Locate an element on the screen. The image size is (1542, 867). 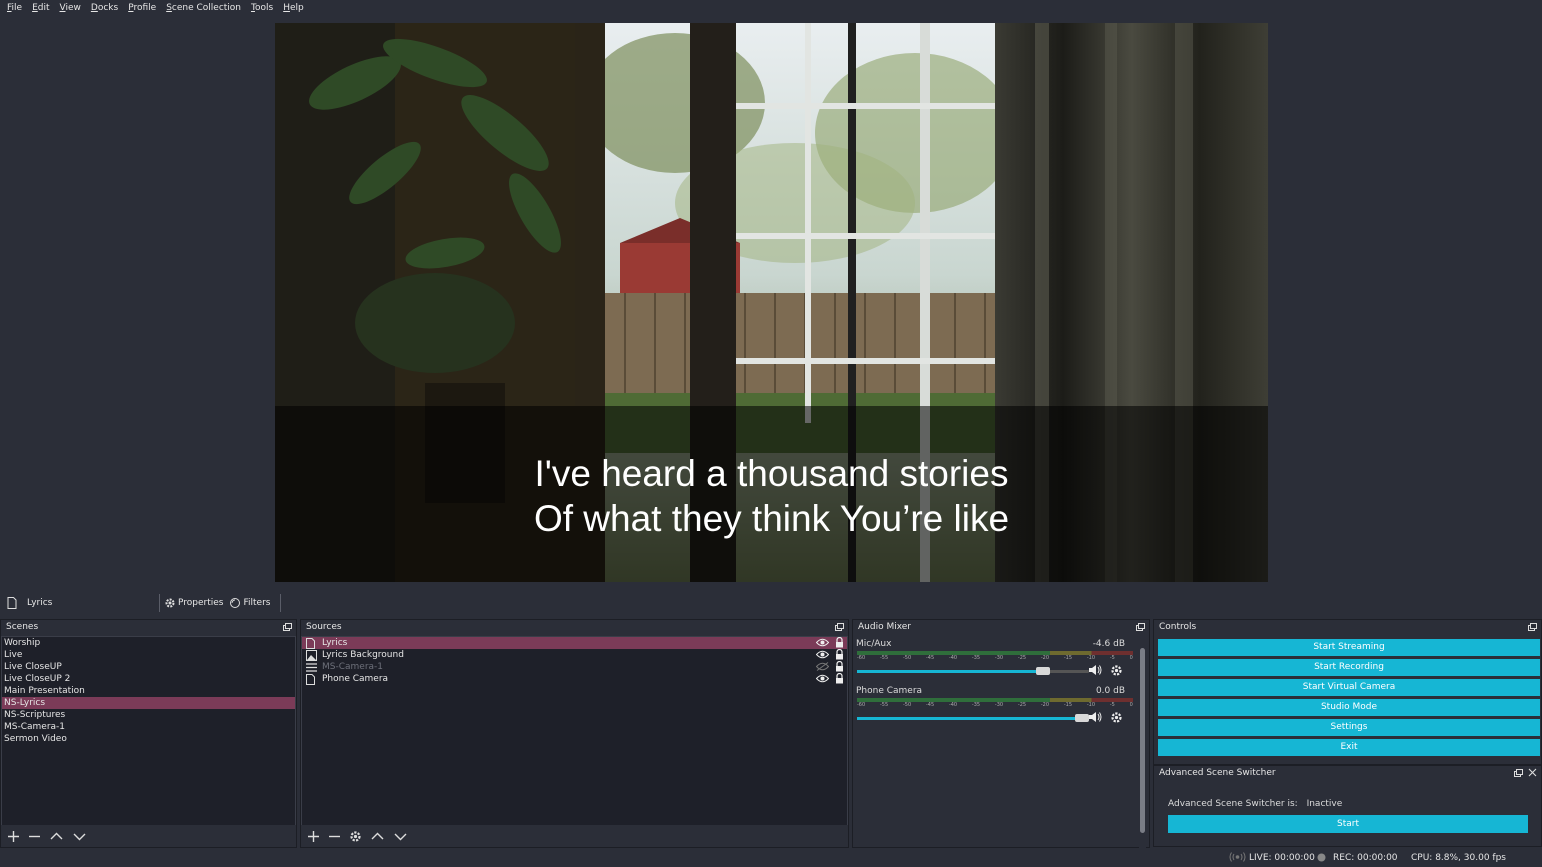
scene-item: Live CloseUP 2 is located at coordinates (148, 679).